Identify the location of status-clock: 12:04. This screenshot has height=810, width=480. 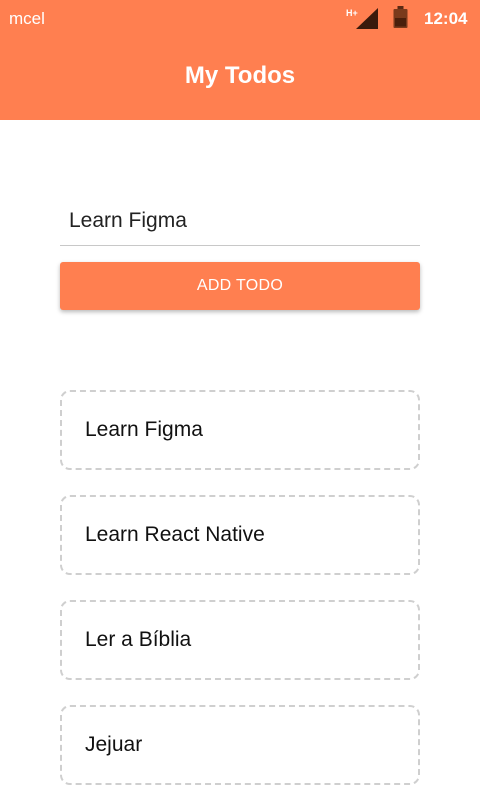
(446, 18).